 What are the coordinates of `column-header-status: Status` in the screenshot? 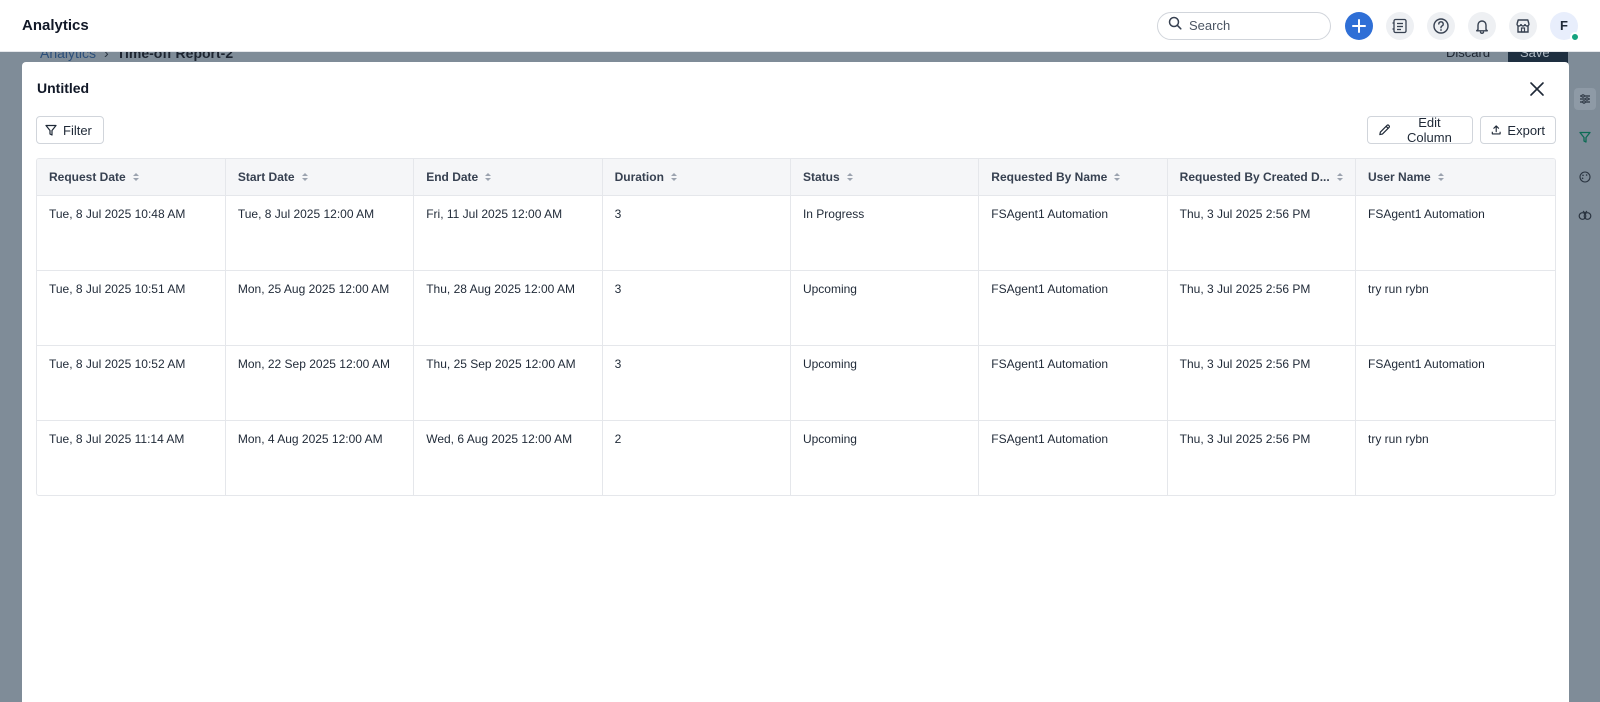 It's located at (885, 177).